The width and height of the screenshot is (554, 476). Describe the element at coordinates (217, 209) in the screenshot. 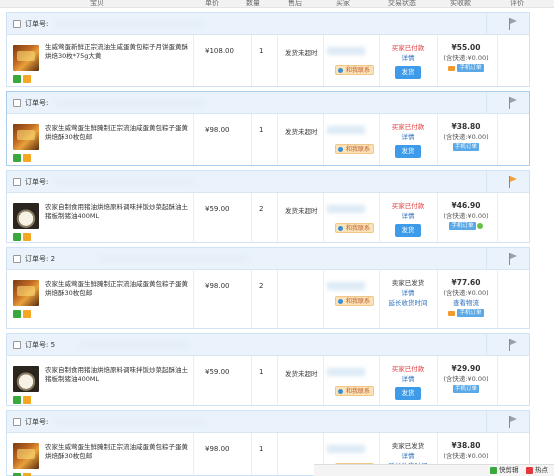

I see `unit-price: ¥59.00` at that location.